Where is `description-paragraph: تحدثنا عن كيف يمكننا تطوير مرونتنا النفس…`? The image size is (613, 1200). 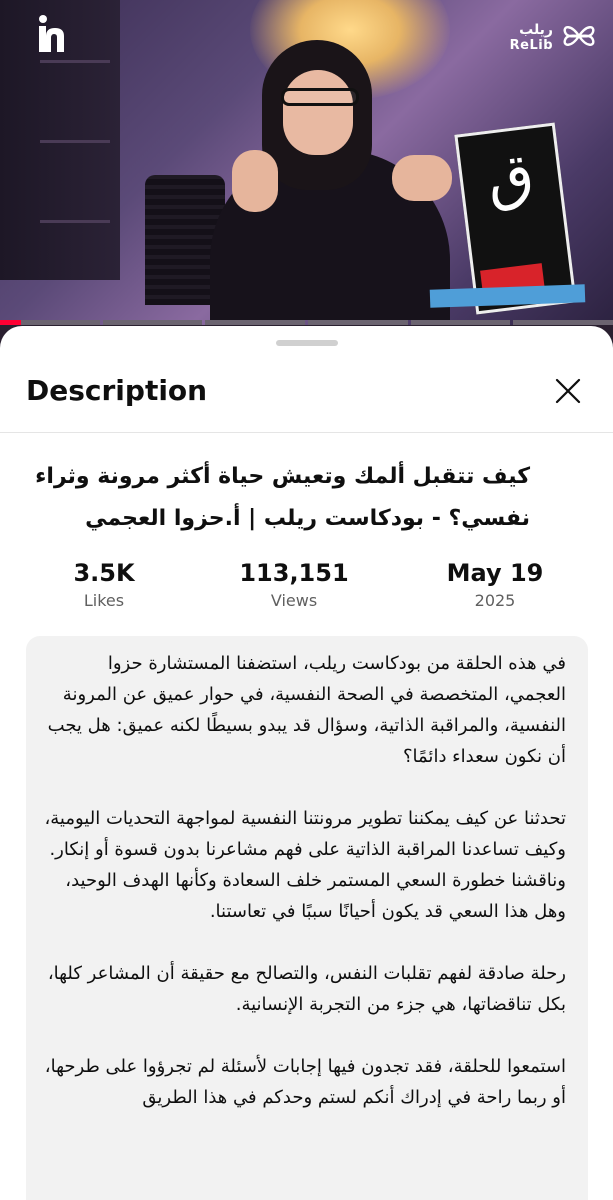
description-paragraph: تحدثنا عن كيف يمكننا تطوير مرونتنا النفس… is located at coordinates (305, 865).